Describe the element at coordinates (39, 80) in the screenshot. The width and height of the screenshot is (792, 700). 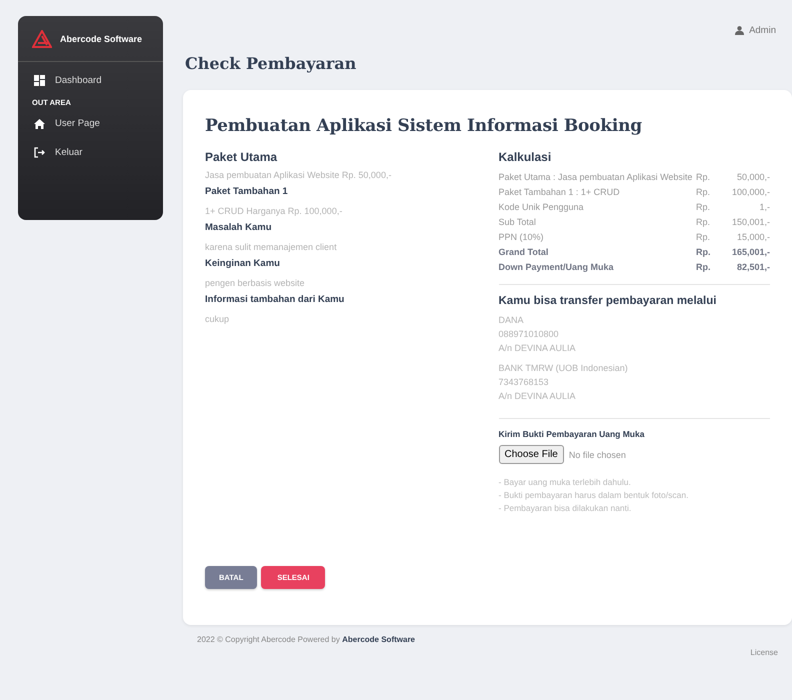
I see `dashboard-icon` at that location.